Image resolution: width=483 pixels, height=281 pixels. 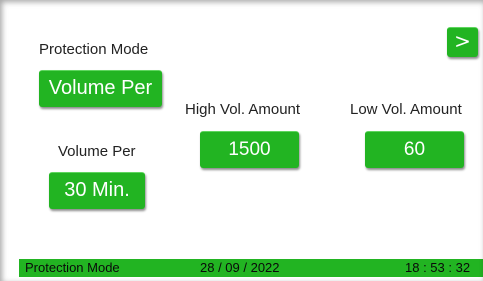 What do you see at coordinates (249, 149) in the screenshot?
I see `high-vol-amount-input: 1500` at bounding box center [249, 149].